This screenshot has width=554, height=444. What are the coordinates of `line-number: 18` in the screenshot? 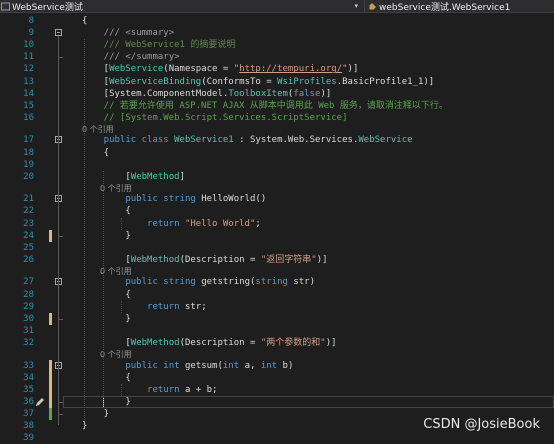 It's located at (28, 152).